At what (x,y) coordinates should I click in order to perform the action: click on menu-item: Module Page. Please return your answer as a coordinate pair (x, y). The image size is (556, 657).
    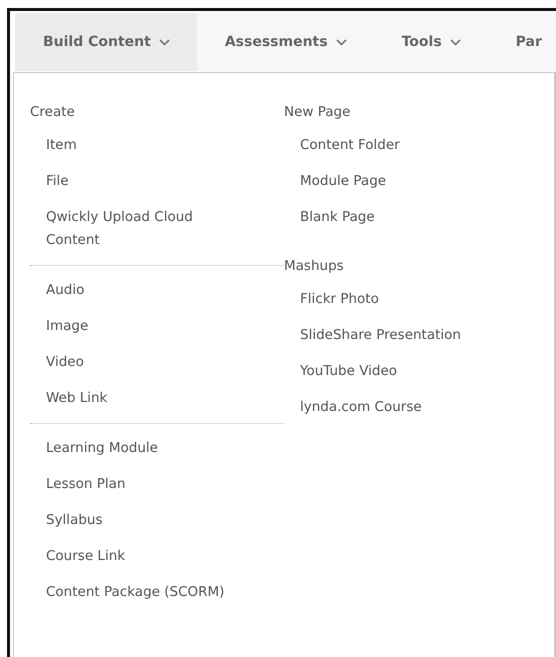
    Looking at the image, I should click on (343, 181).